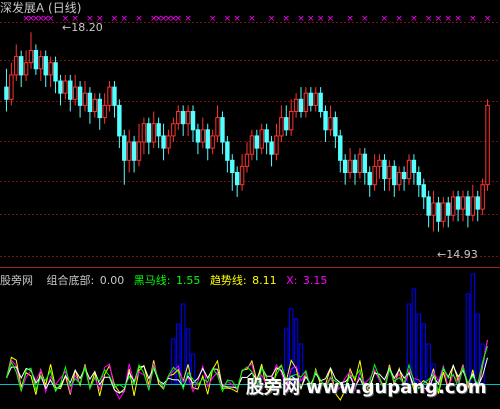 Image resolution: width=500 pixels, height=409 pixels. What do you see at coordinates (152, 280) in the screenshot?
I see `heima-label: 黑马线:` at bounding box center [152, 280].